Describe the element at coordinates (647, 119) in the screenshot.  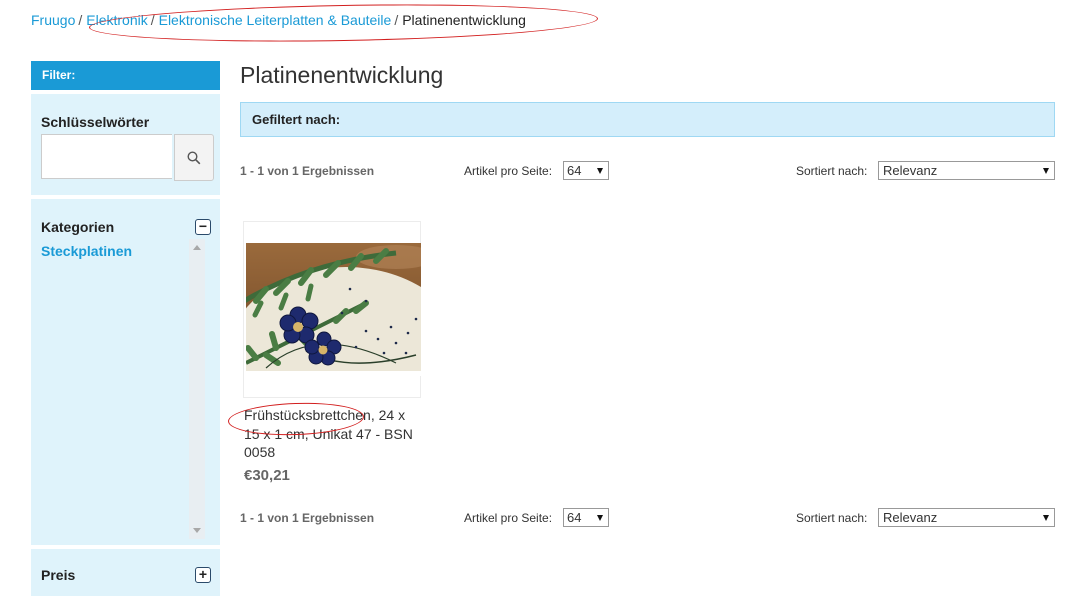
I see `filtered-by-bar: Gefiltert nach:` at that location.